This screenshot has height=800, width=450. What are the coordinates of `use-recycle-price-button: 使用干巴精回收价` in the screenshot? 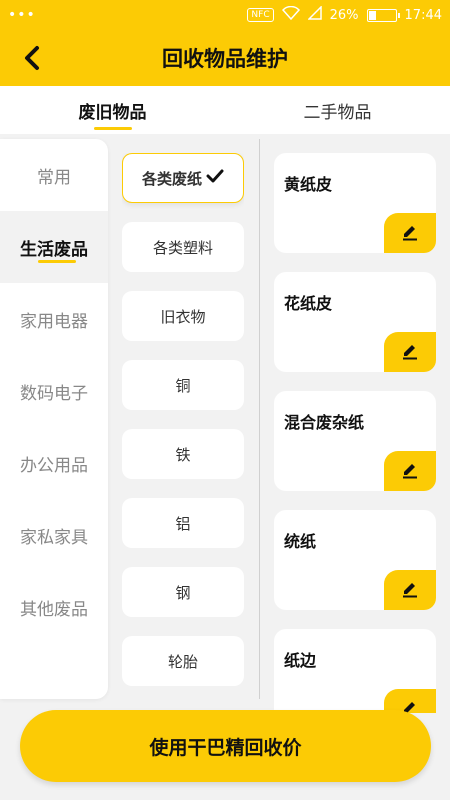 It's located at (225, 746).